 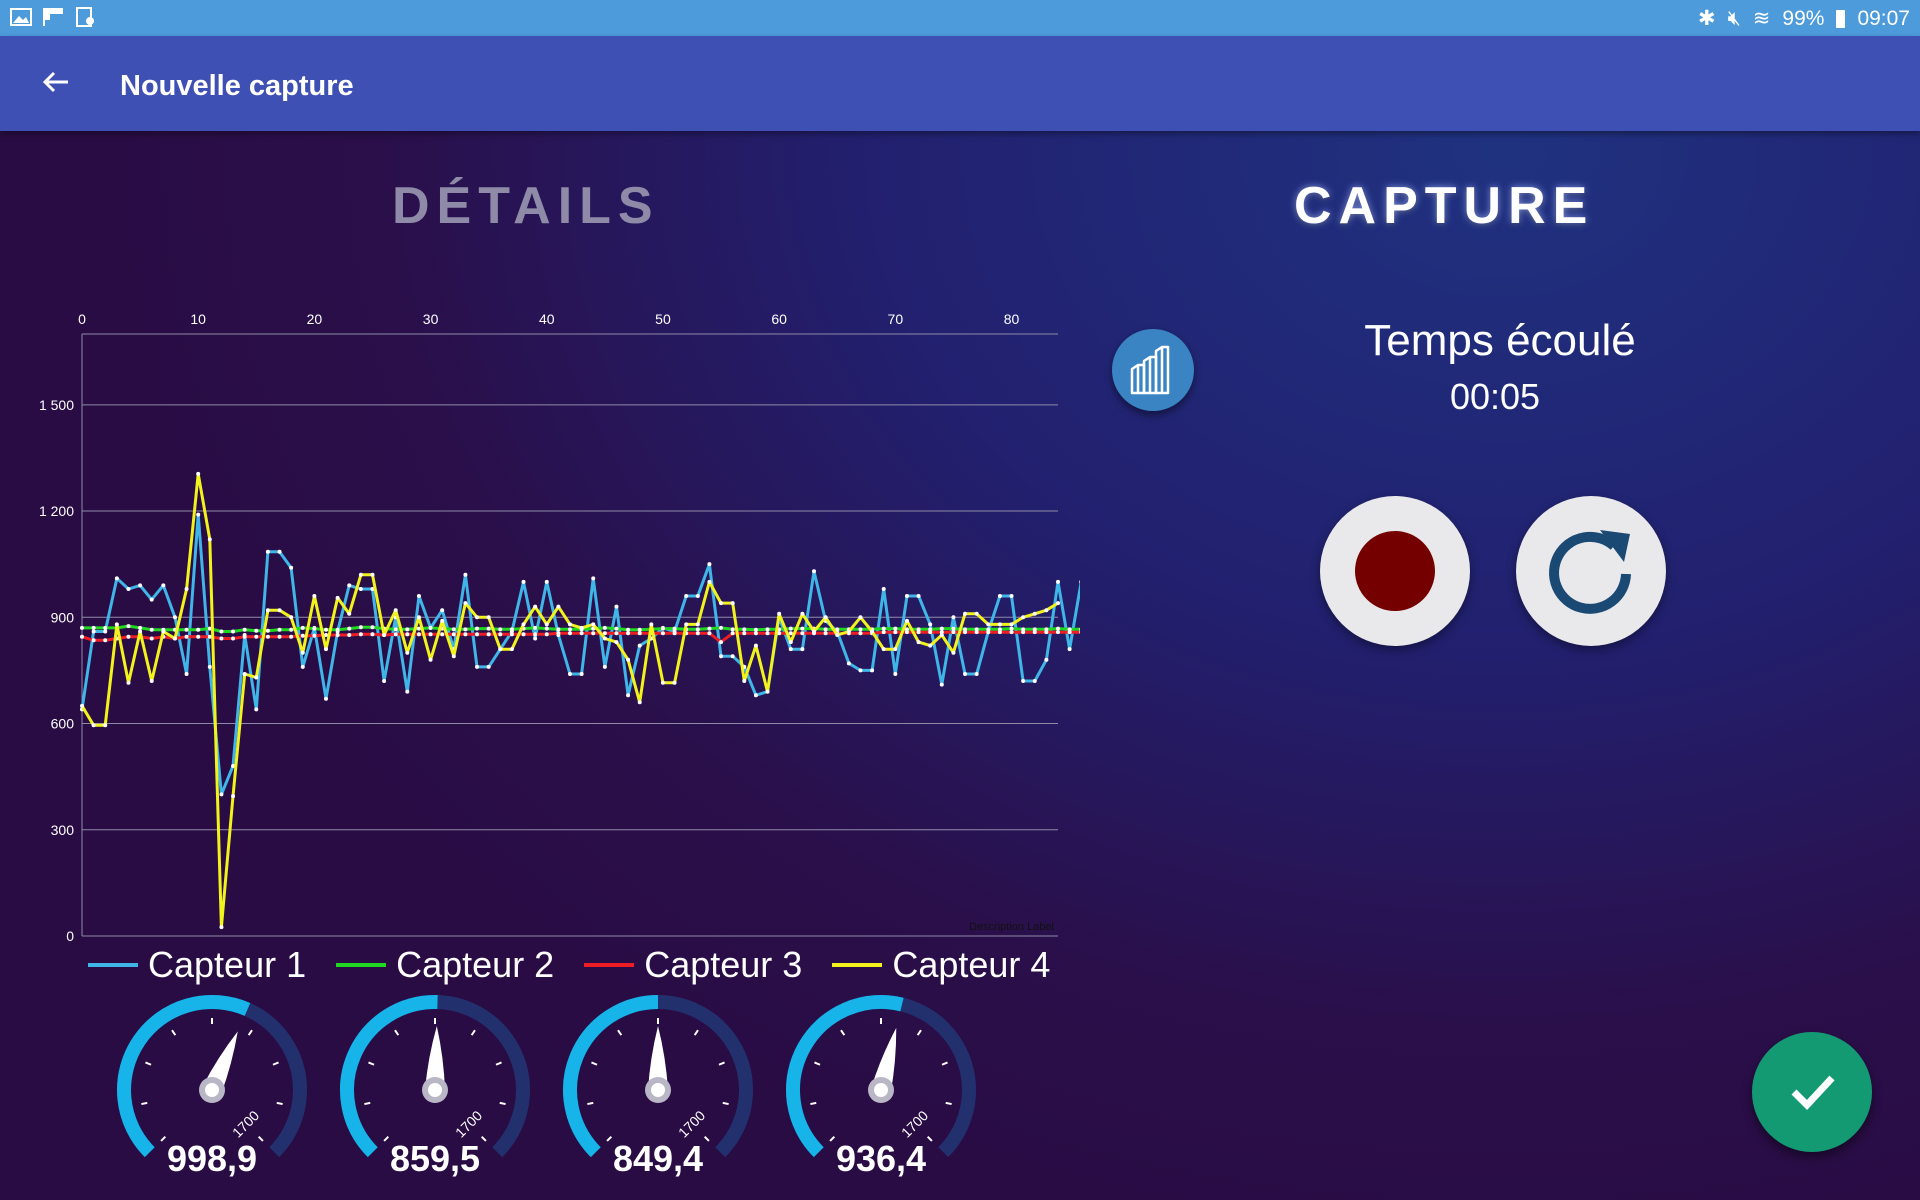 I want to click on flipboard-notification-icon, so click(x=53, y=17).